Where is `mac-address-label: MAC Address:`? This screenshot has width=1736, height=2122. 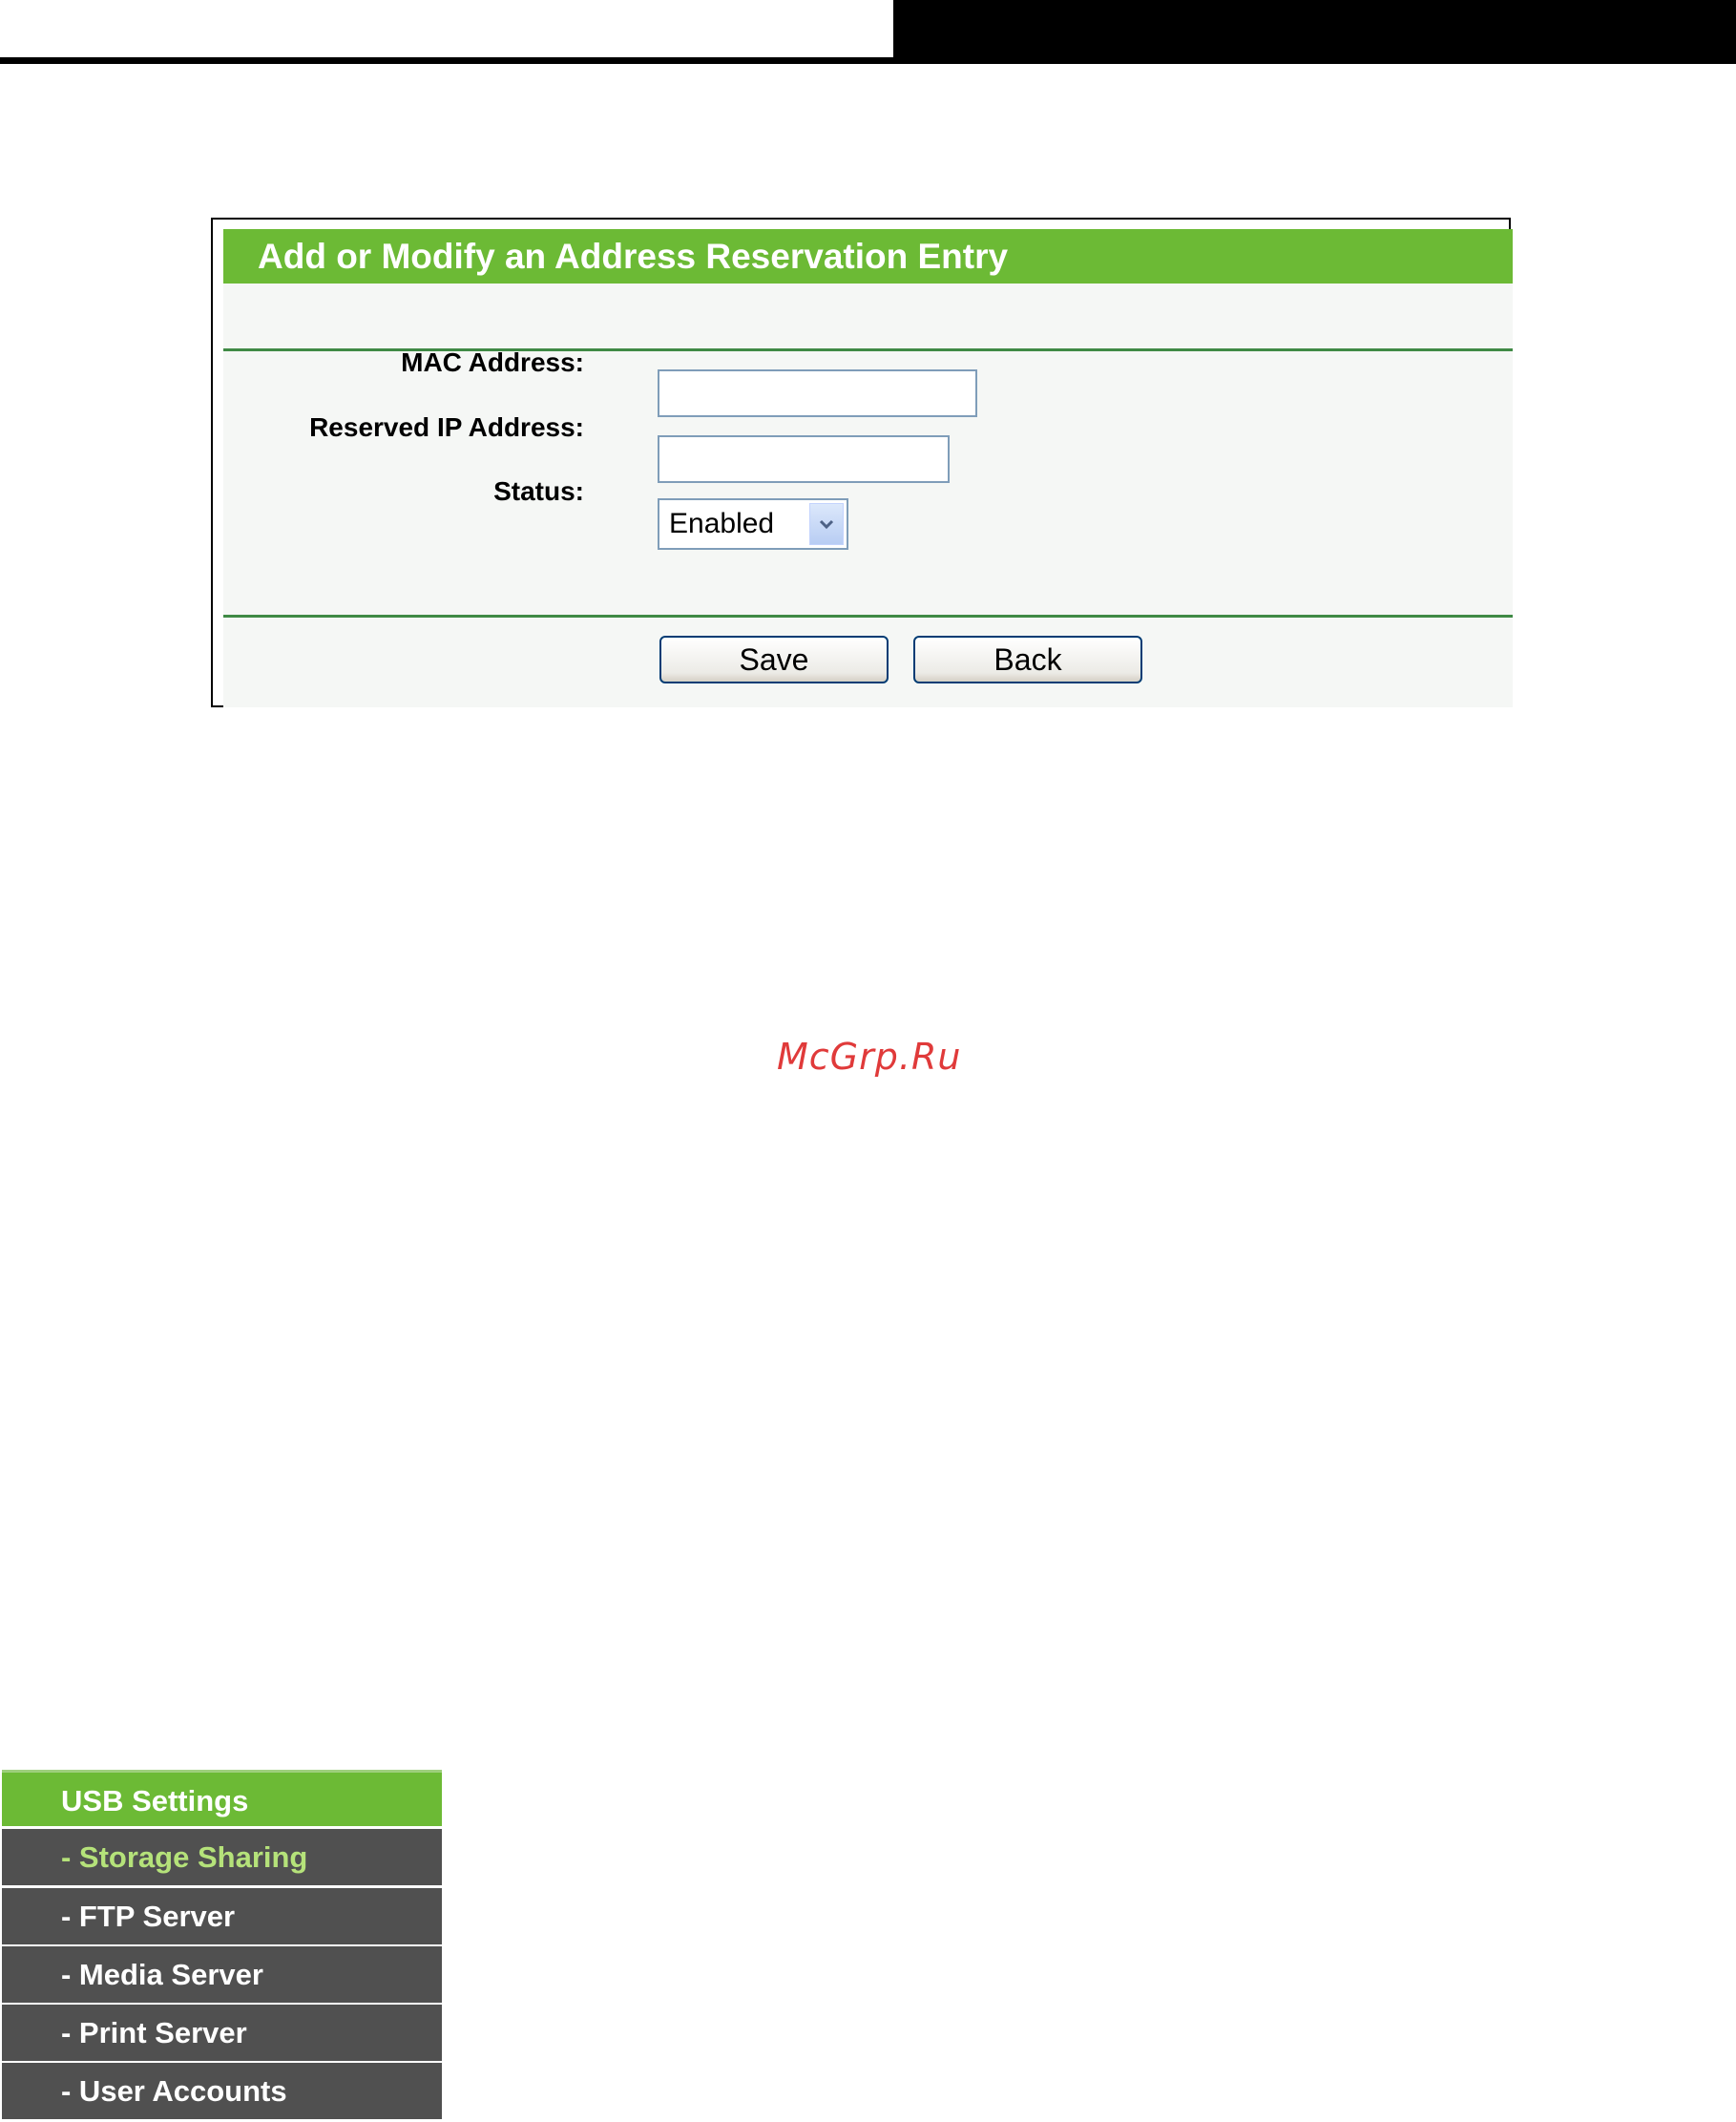 mac-address-label: MAC Address: is located at coordinates (492, 362).